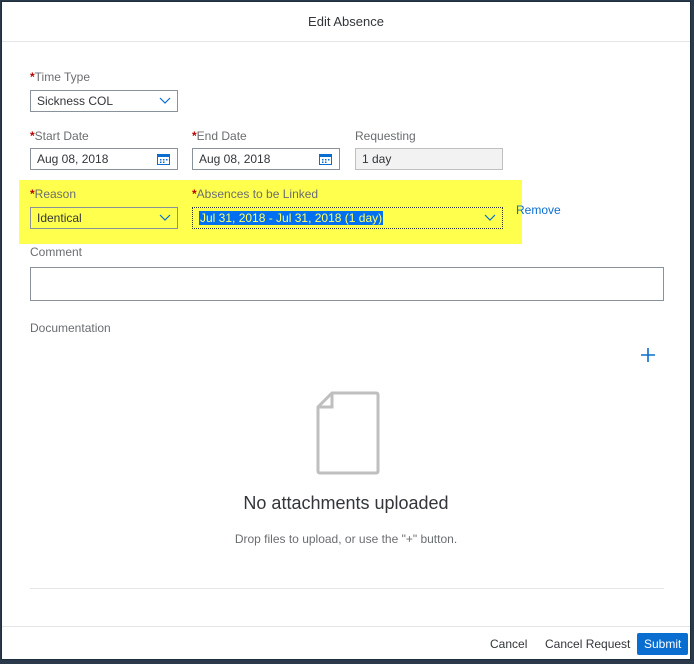  Describe the element at coordinates (291, 218) in the screenshot. I see `absences-linked-value: Jul 31, 2018 - Jul 31, 2018 (1 day)` at that location.